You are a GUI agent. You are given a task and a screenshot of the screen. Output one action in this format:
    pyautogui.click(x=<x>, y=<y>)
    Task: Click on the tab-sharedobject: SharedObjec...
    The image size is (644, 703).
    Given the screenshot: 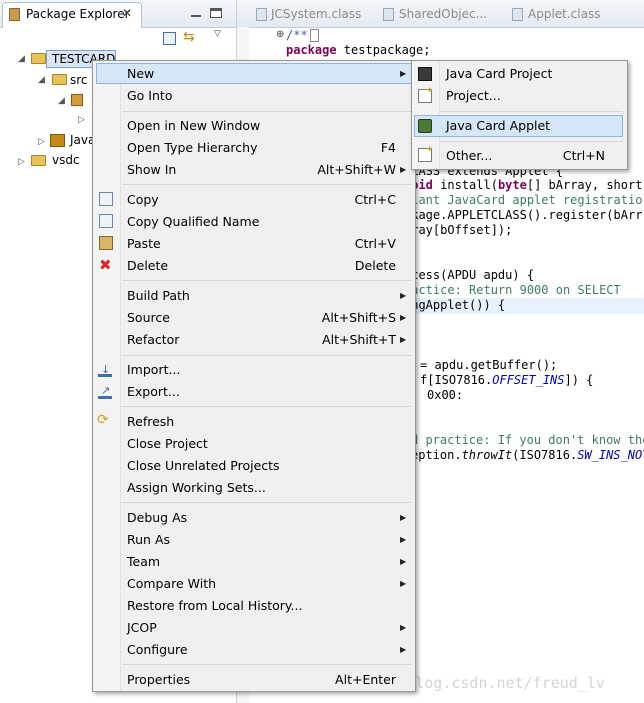 What is the action you would take?
    pyautogui.click(x=443, y=14)
    